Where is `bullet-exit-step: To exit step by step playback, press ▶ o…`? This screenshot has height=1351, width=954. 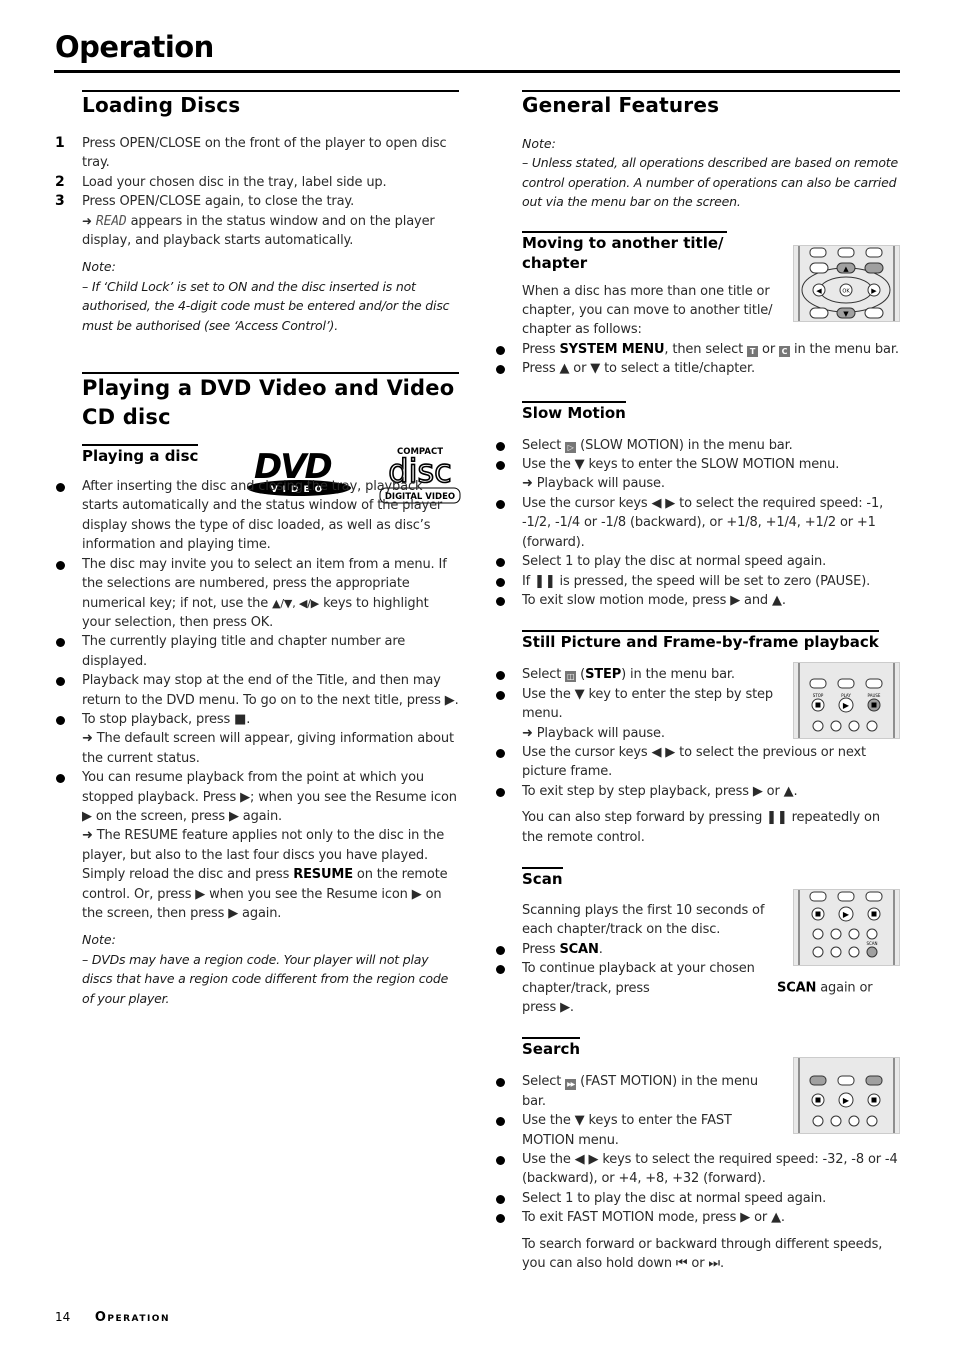
bullet-exit-step: To exit step by step playback, press ▶ o… is located at coordinates (698, 791).